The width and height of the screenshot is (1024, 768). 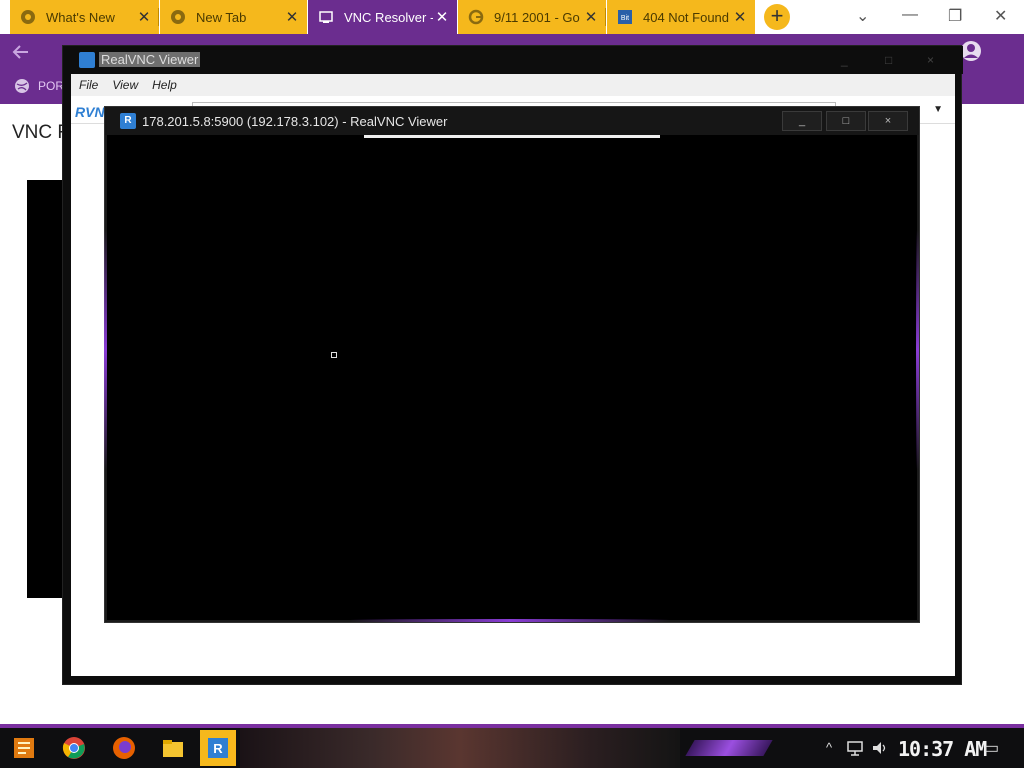 What do you see at coordinates (930, 60) in the screenshot?
I see `close-icon: ×` at bounding box center [930, 60].